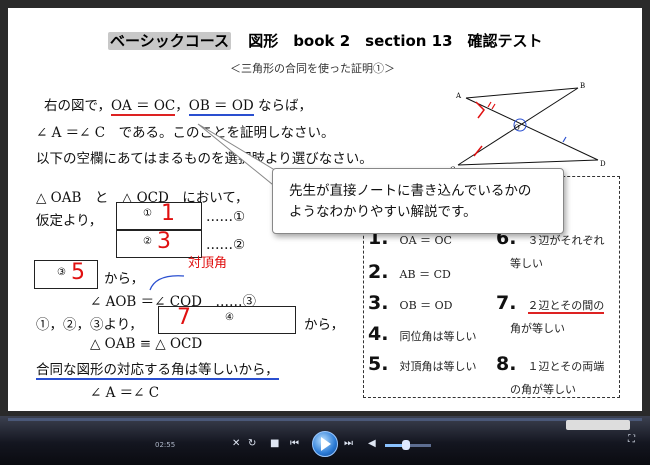  What do you see at coordinates (226, 245) in the screenshot?
I see `dots-2: ……②` at bounding box center [226, 245].